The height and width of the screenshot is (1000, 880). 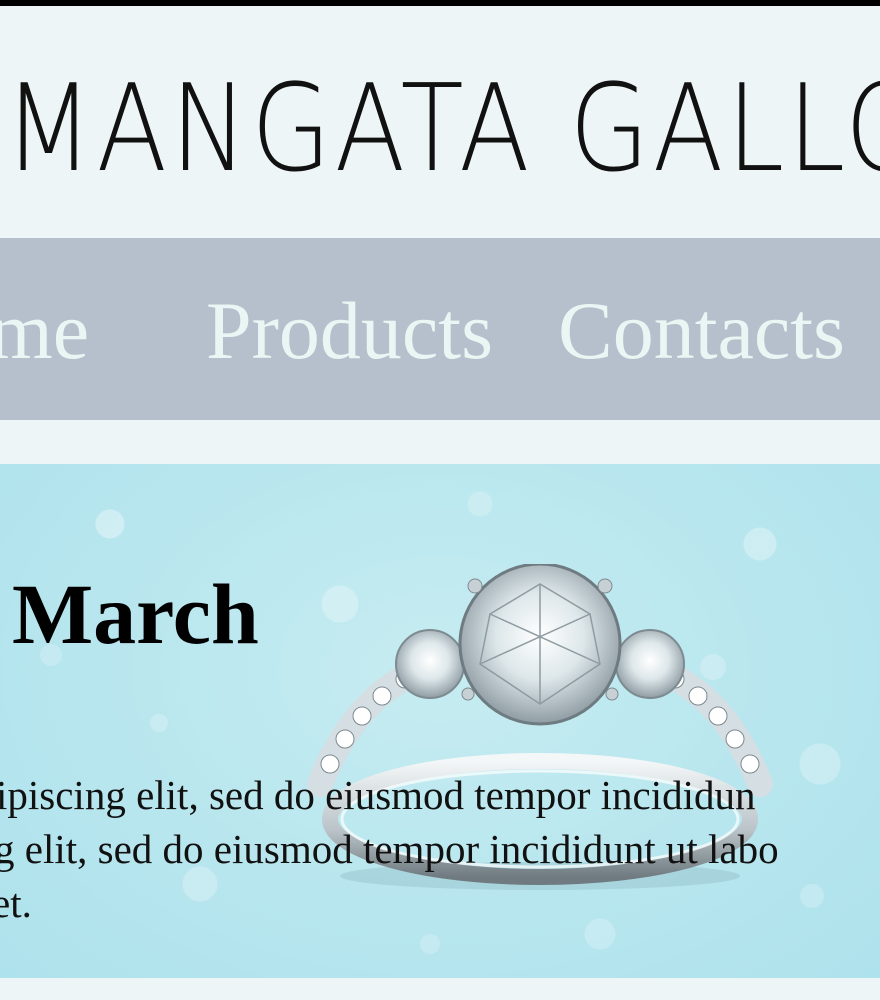 I want to click on hero-title: March, so click(x=135, y=614).